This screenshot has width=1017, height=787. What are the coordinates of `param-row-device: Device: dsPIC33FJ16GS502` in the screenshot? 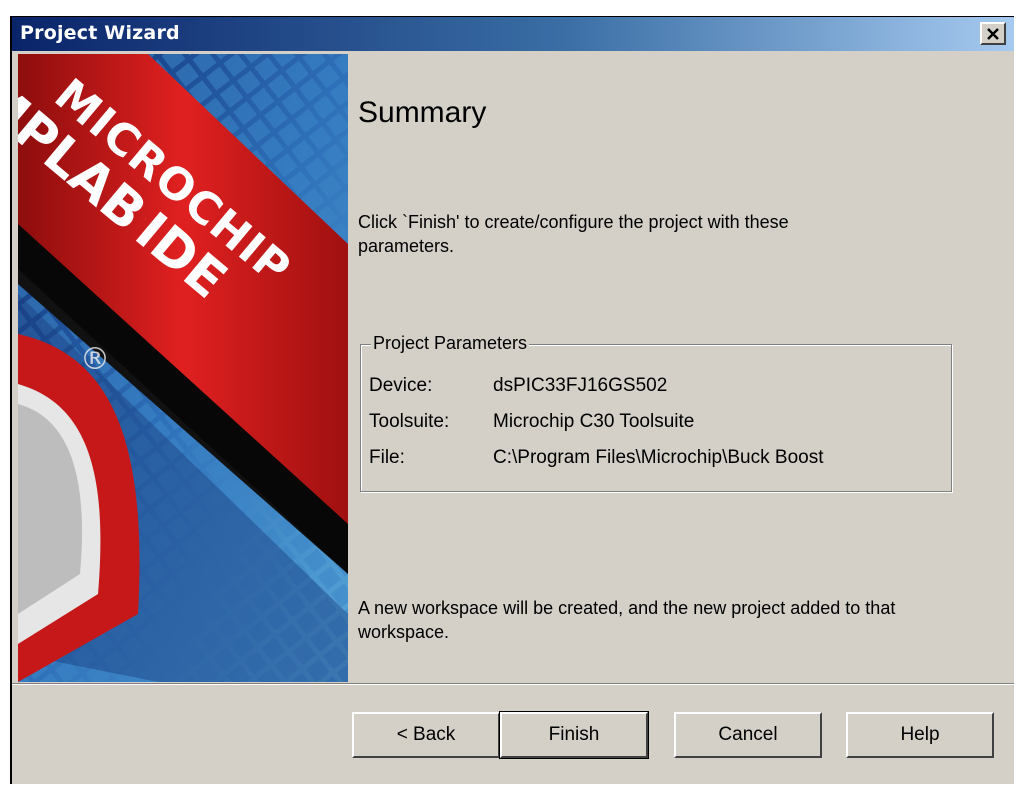 It's located at (518, 386).